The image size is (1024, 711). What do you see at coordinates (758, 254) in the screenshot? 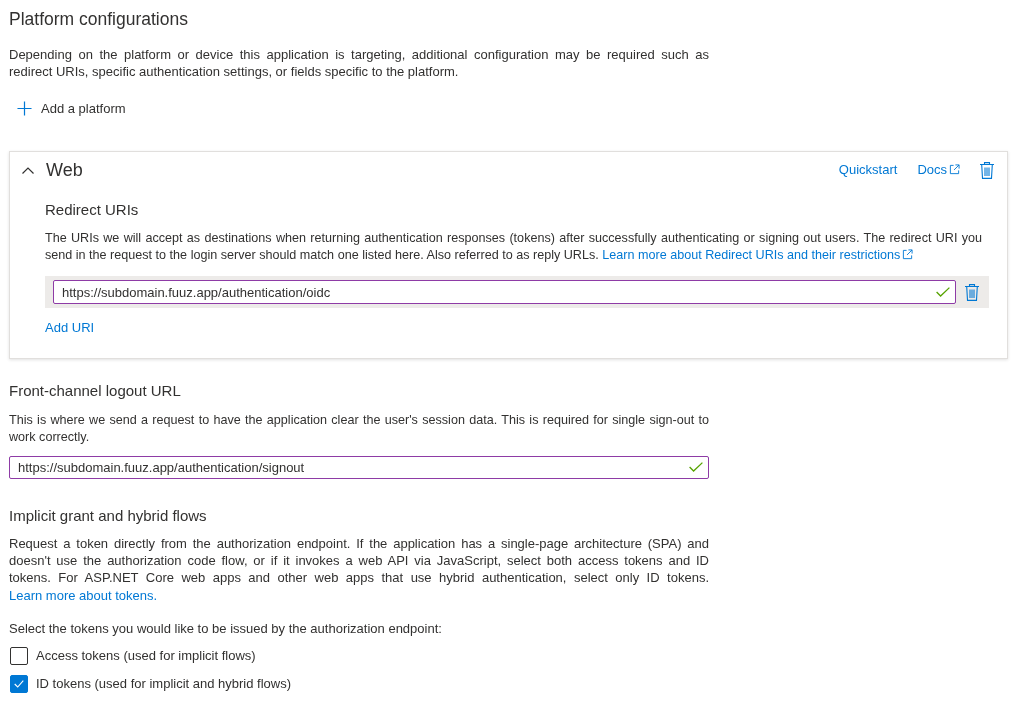
I see `learn-more-link: Learn more about Redirect URIs and their restrictions` at bounding box center [758, 254].